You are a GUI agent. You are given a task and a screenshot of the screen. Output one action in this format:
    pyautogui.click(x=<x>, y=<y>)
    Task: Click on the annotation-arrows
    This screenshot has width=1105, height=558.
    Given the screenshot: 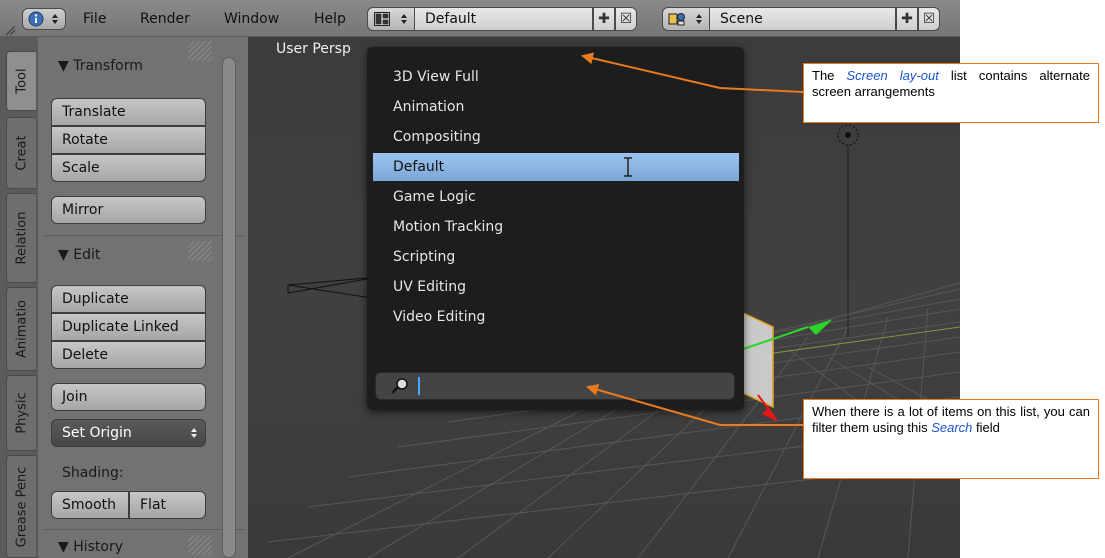 What is the action you would take?
    pyautogui.click(x=692, y=239)
    